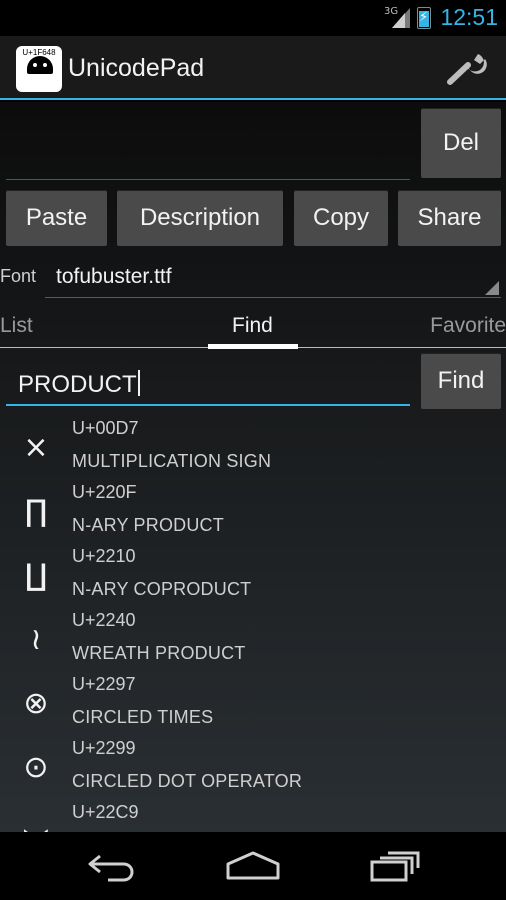  I want to click on result-code: U+2299, so click(104, 748).